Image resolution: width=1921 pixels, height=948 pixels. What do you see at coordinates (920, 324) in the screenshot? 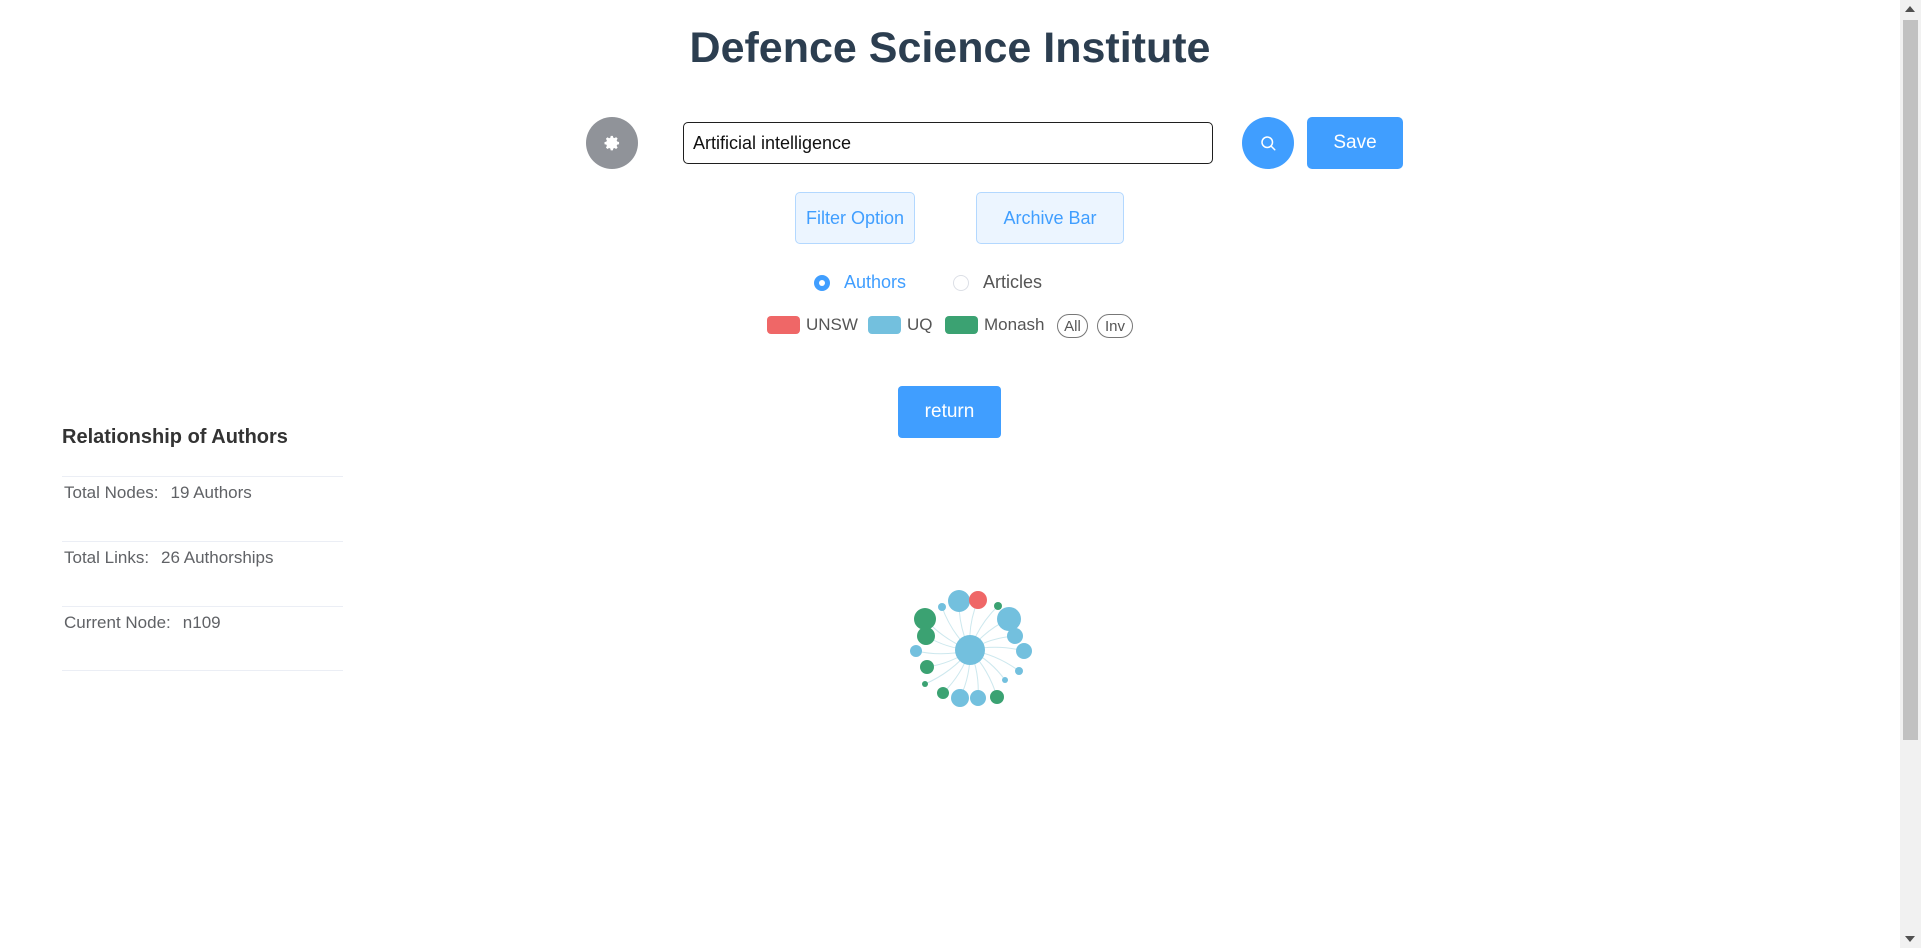
I see `legend-label: UQ` at bounding box center [920, 324].